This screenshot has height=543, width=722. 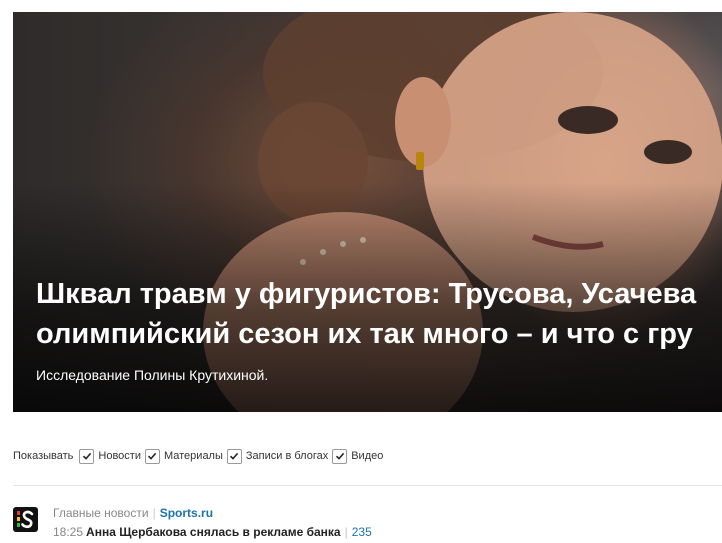 I want to click on filter-news-label: Новости, so click(x=119, y=456).